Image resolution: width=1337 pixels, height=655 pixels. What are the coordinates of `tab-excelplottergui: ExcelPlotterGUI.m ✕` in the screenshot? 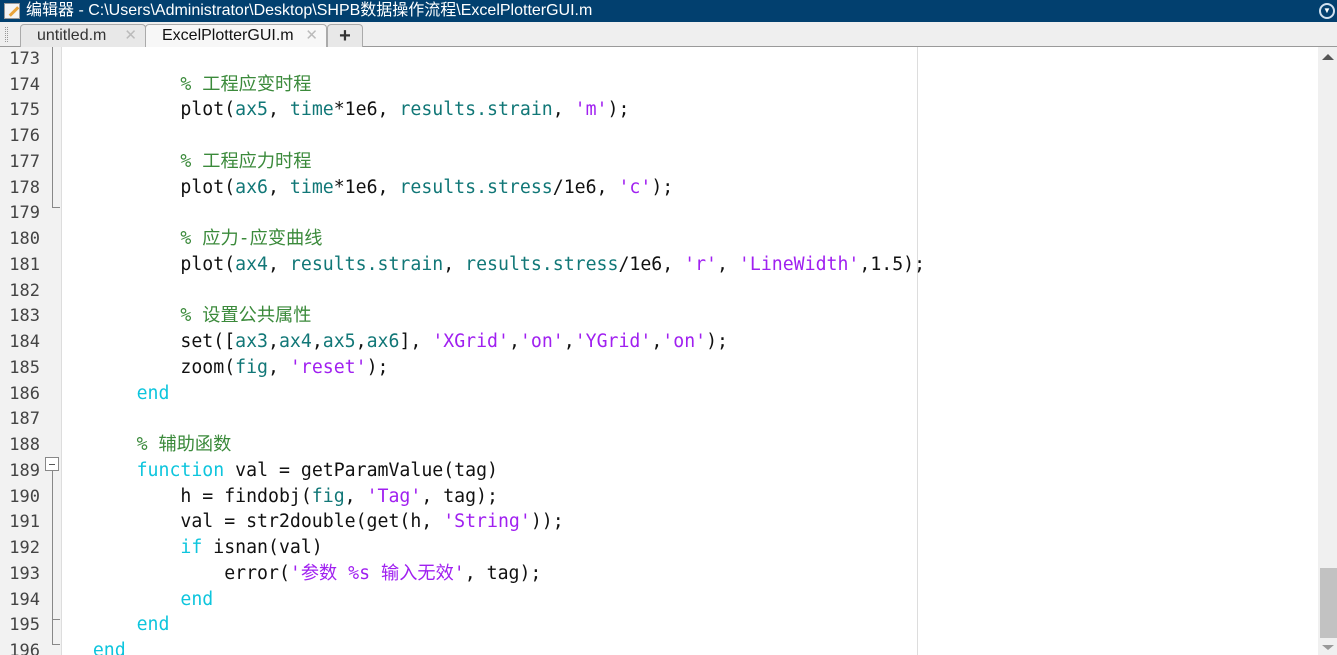 It's located at (236, 36).